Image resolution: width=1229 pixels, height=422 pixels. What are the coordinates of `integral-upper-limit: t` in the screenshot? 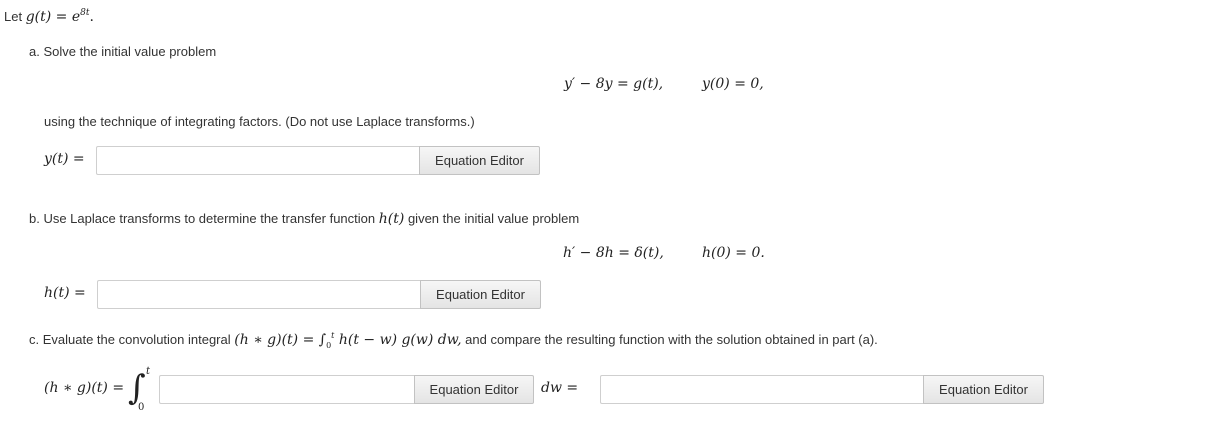 It's located at (148, 371).